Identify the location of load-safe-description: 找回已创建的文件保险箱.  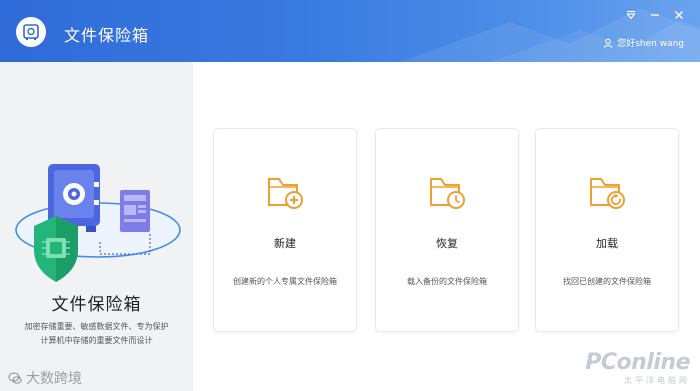
(607, 281).